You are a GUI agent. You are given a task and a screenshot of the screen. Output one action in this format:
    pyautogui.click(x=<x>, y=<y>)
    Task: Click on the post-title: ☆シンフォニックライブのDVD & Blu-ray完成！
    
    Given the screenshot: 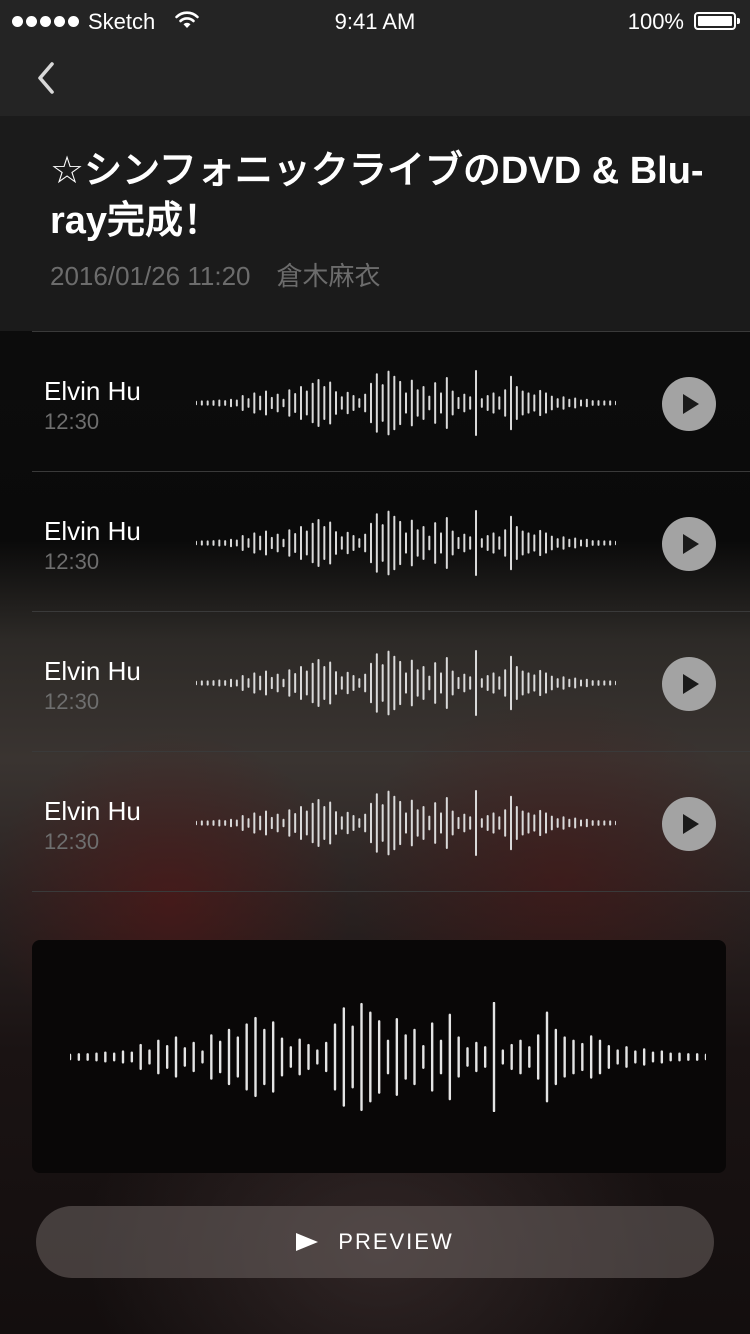 What is the action you would take?
    pyautogui.click(x=377, y=196)
    